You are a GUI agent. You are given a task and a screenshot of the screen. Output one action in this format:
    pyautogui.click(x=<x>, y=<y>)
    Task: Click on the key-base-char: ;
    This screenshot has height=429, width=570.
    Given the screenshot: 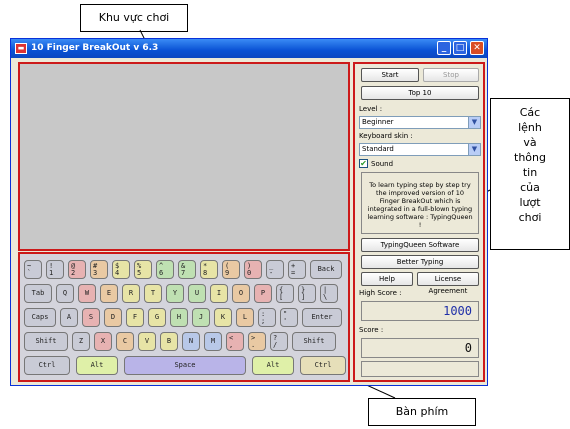 What is the action you would take?
    pyautogui.click(x=263, y=321)
    